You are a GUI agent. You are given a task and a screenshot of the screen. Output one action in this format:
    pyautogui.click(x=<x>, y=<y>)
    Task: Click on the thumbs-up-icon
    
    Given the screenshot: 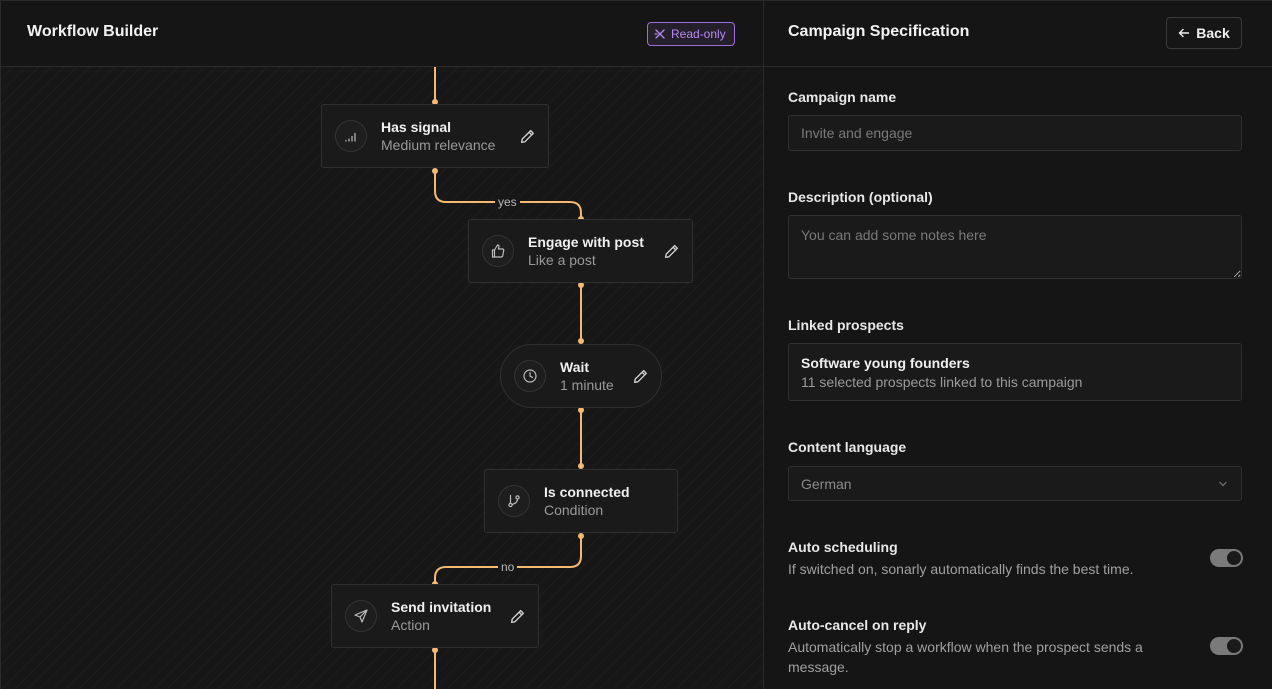 What is the action you would take?
    pyautogui.click(x=498, y=251)
    